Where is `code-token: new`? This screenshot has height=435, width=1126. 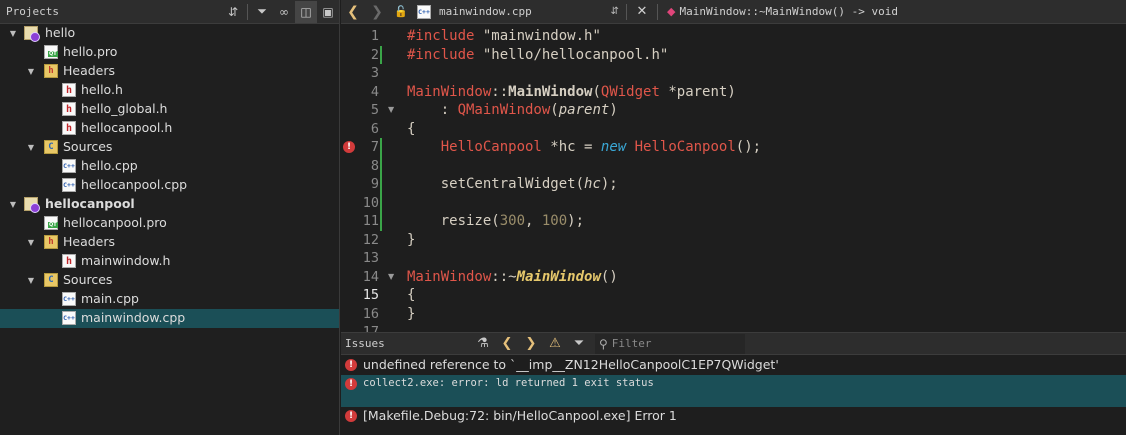
code-token: new is located at coordinates (613, 147).